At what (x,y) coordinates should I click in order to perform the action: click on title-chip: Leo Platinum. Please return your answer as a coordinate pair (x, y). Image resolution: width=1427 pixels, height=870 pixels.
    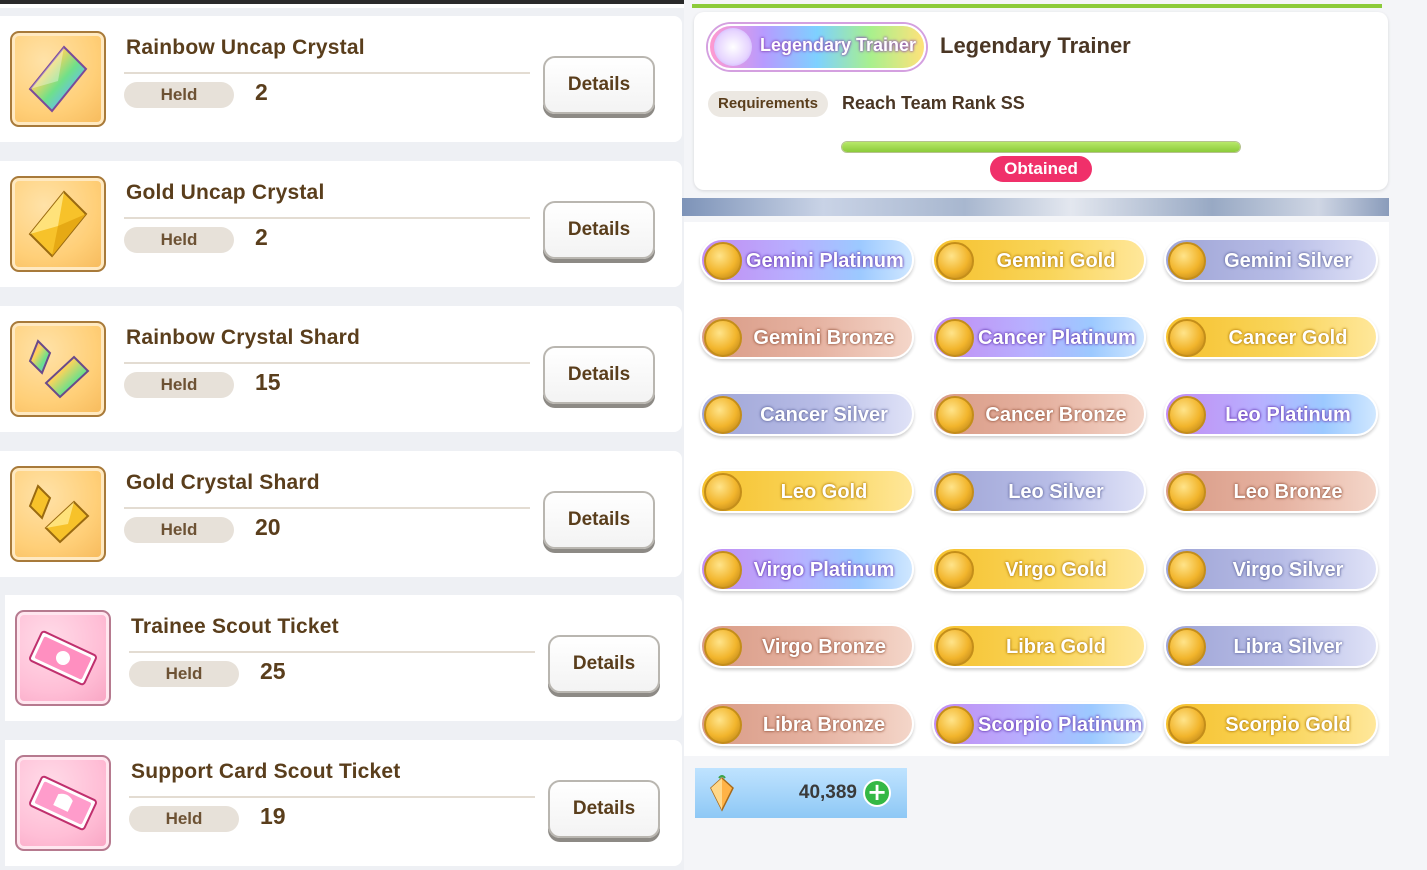
    Looking at the image, I should click on (1271, 414).